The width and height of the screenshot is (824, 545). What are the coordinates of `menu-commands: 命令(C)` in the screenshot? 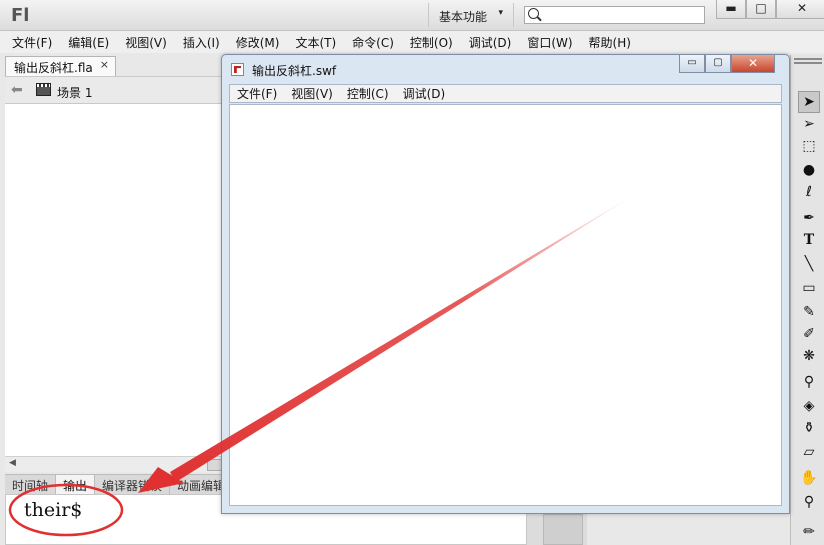 It's located at (373, 42).